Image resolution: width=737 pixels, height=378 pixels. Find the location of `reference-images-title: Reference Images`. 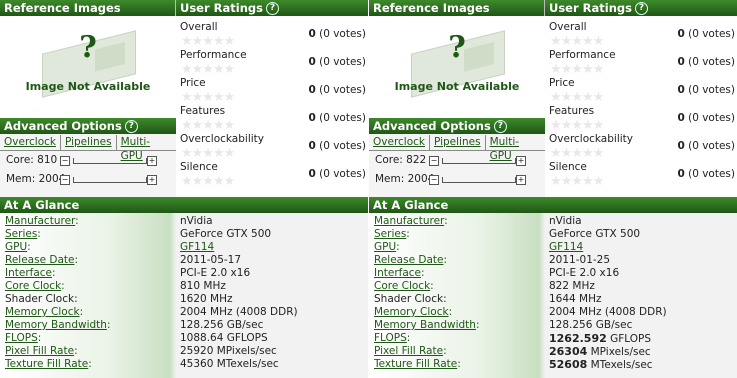

reference-images-title: Reference Images is located at coordinates (431, 8).